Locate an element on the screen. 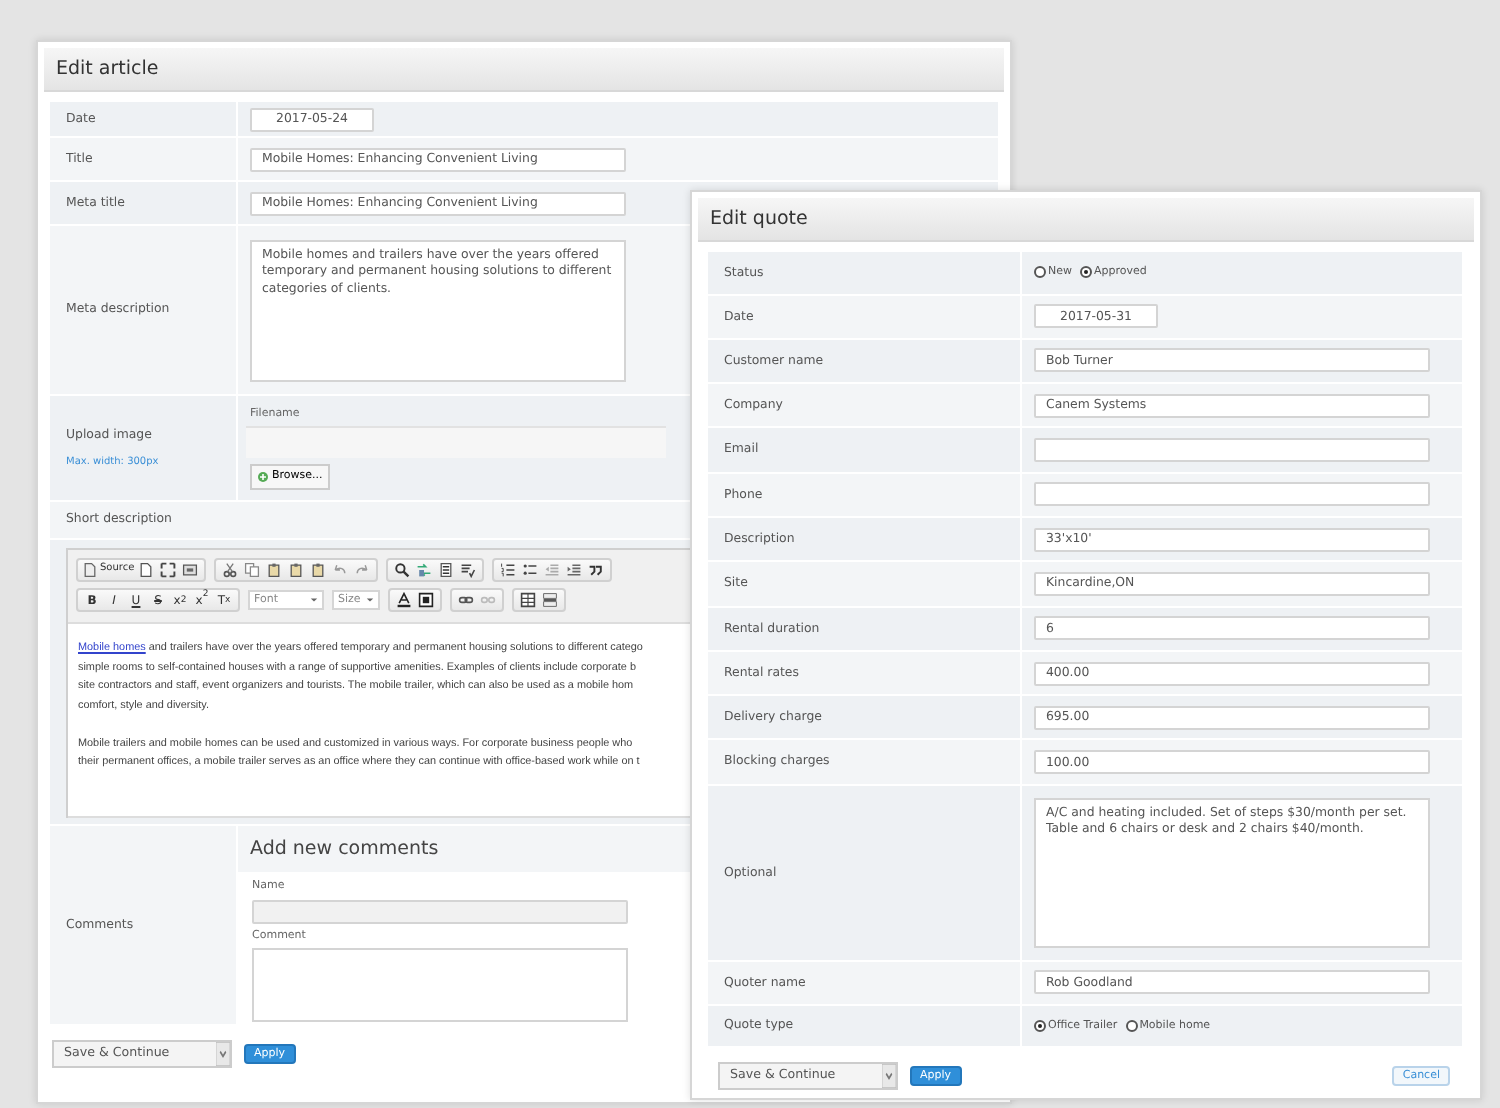 This screenshot has height=1108, width=1500. section-heading: Add new comments is located at coordinates (343, 850).